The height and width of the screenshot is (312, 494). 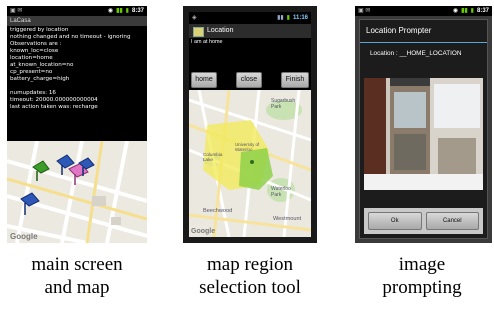 I want to click on title-divider, so click(x=423, y=42).